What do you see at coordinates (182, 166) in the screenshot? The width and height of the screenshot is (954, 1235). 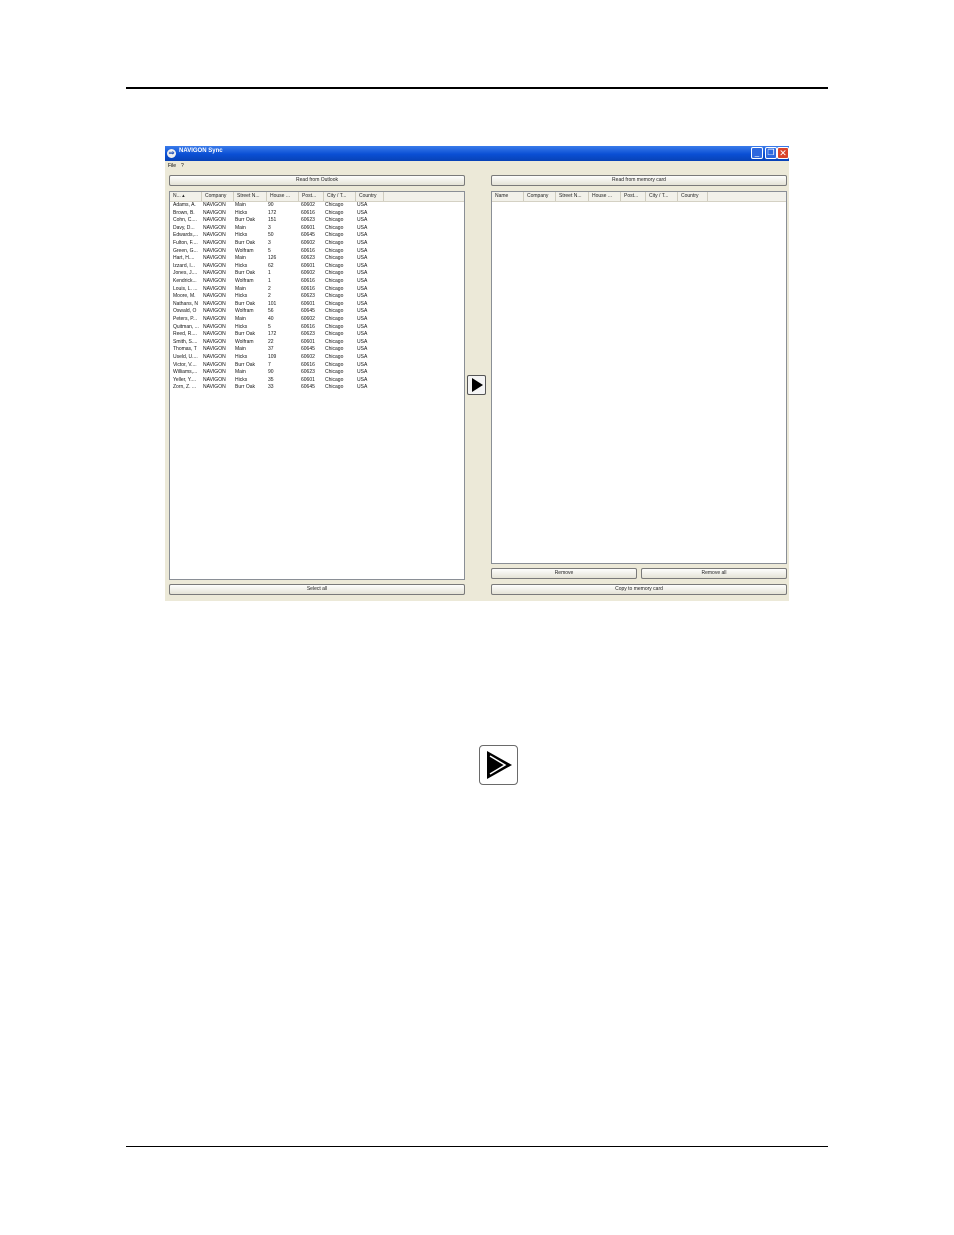 I see `menu-help: ?` at bounding box center [182, 166].